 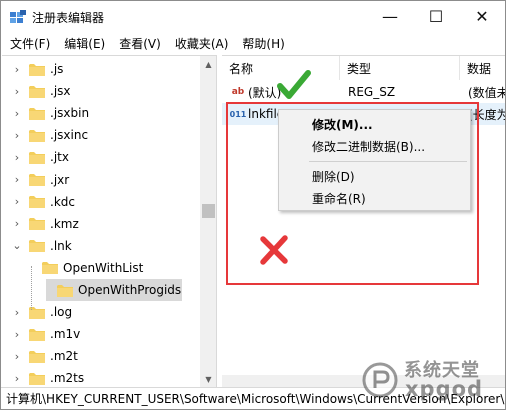 What do you see at coordinates (101, 202) in the screenshot?
I see `tree-item: › .kdc` at bounding box center [101, 202].